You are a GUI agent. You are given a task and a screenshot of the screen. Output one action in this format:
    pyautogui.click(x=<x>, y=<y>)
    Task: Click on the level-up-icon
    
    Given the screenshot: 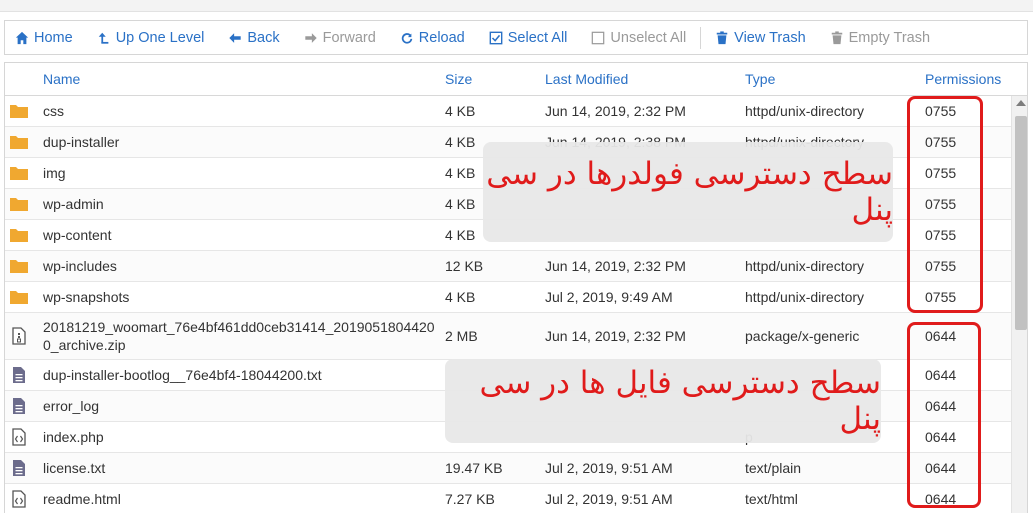 What is the action you would take?
    pyautogui.click(x=103, y=38)
    